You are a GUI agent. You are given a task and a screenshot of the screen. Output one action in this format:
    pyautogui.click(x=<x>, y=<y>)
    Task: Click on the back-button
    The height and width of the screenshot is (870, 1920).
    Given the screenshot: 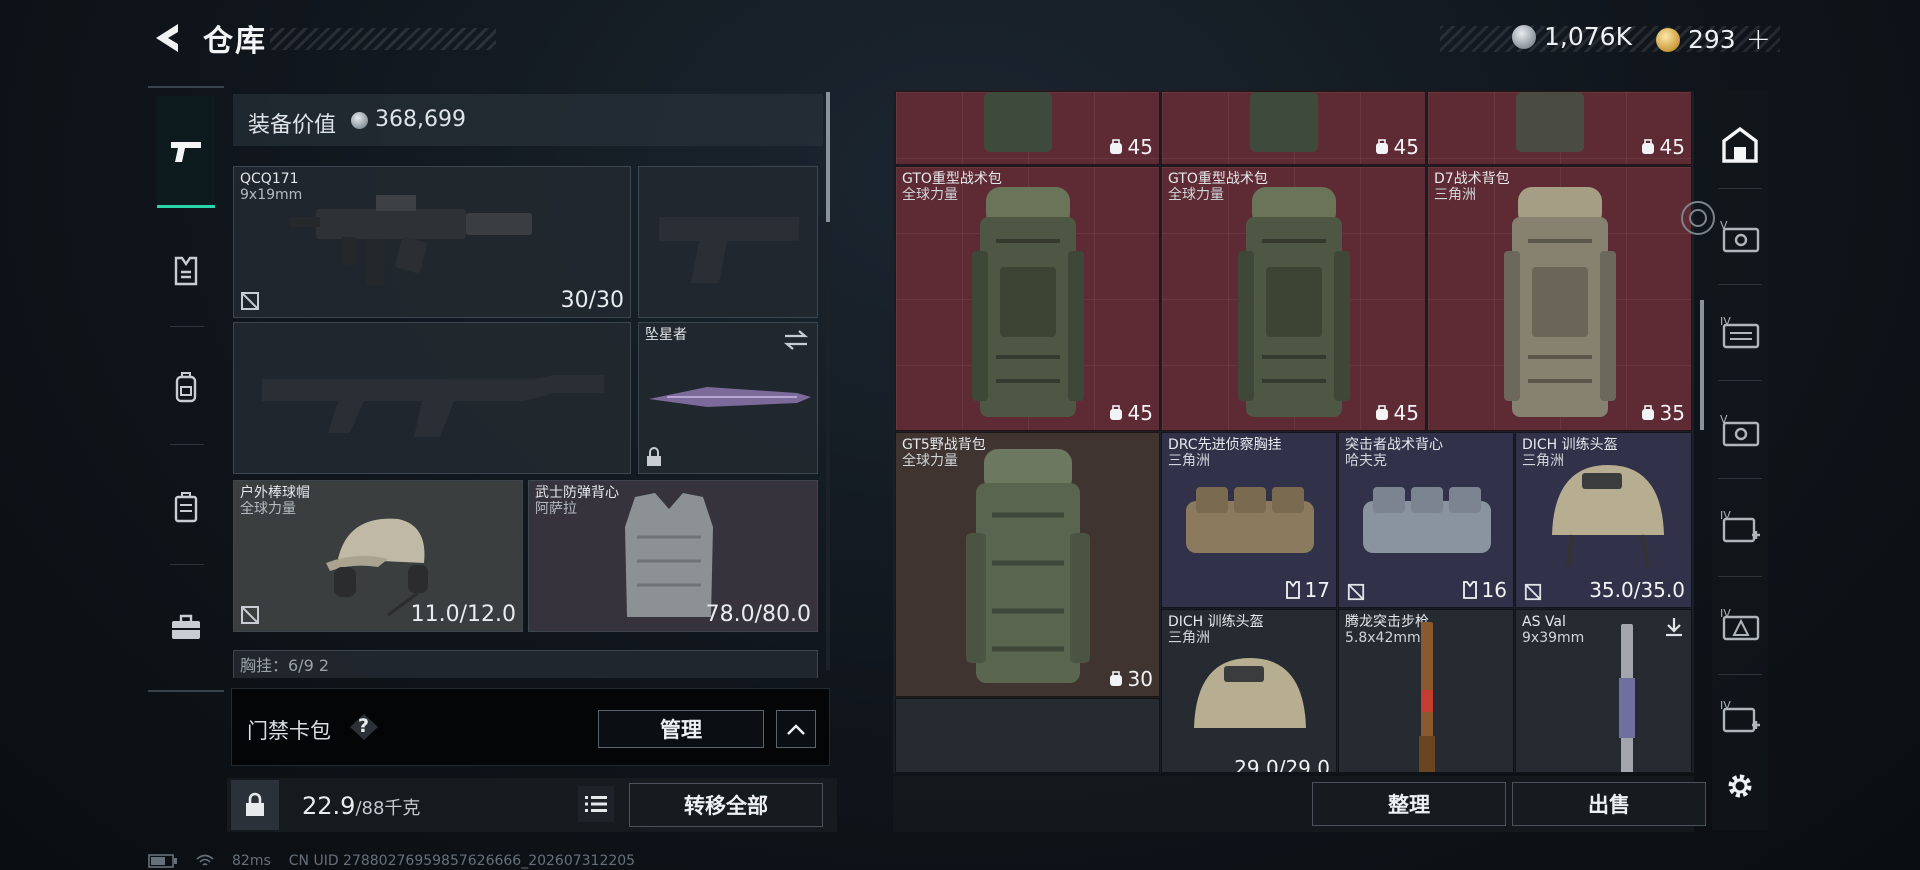 What is the action you would take?
    pyautogui.click(x=168, y=38)
    